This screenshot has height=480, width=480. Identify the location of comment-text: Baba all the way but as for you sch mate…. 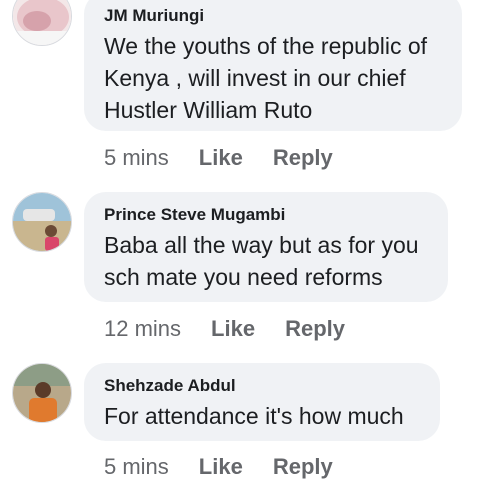
(261, 261).